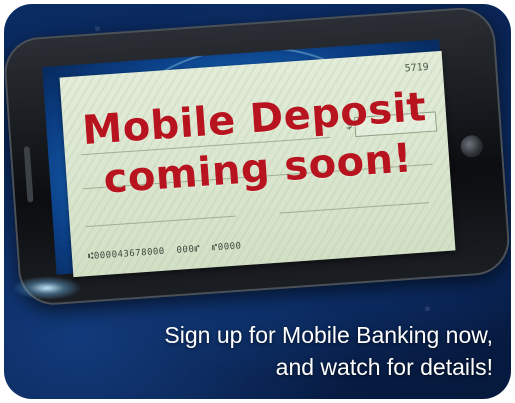 The height and width of the screenshot is (403, 515). I want to click on memo-line, so click(160, 221).